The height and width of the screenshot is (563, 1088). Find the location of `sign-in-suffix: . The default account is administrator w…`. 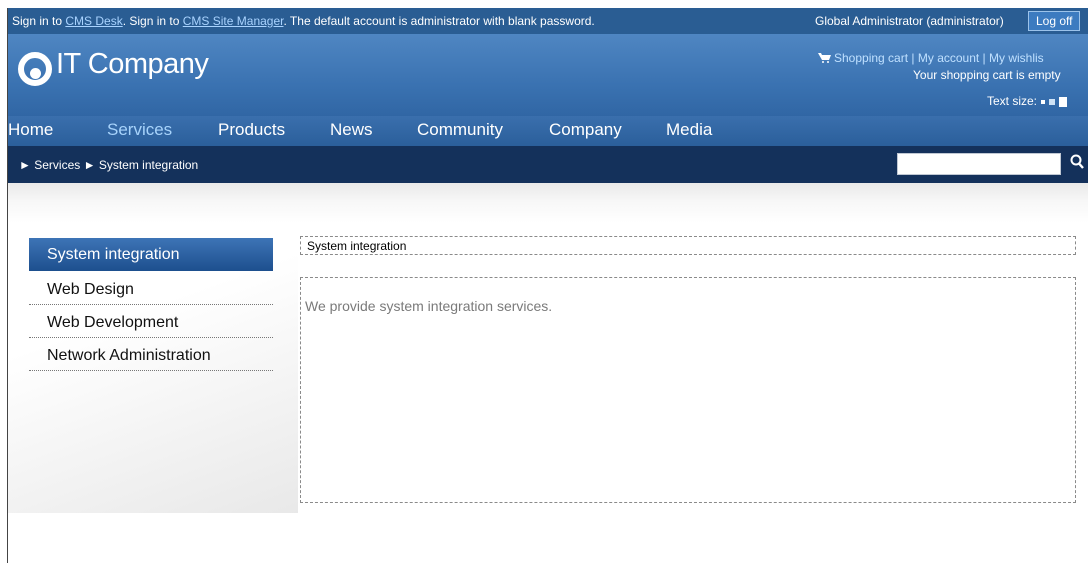

sign-in-suffix: . The default account is administrator w… is located at coordinates (439, 21).